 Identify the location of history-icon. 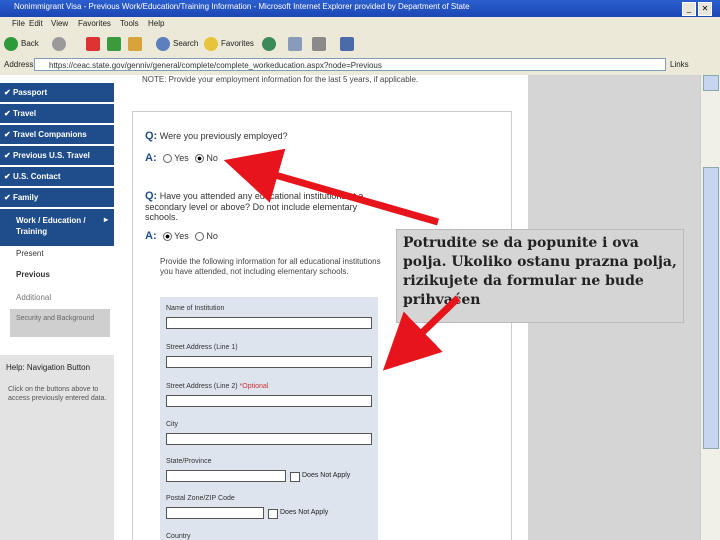
(269, 43).